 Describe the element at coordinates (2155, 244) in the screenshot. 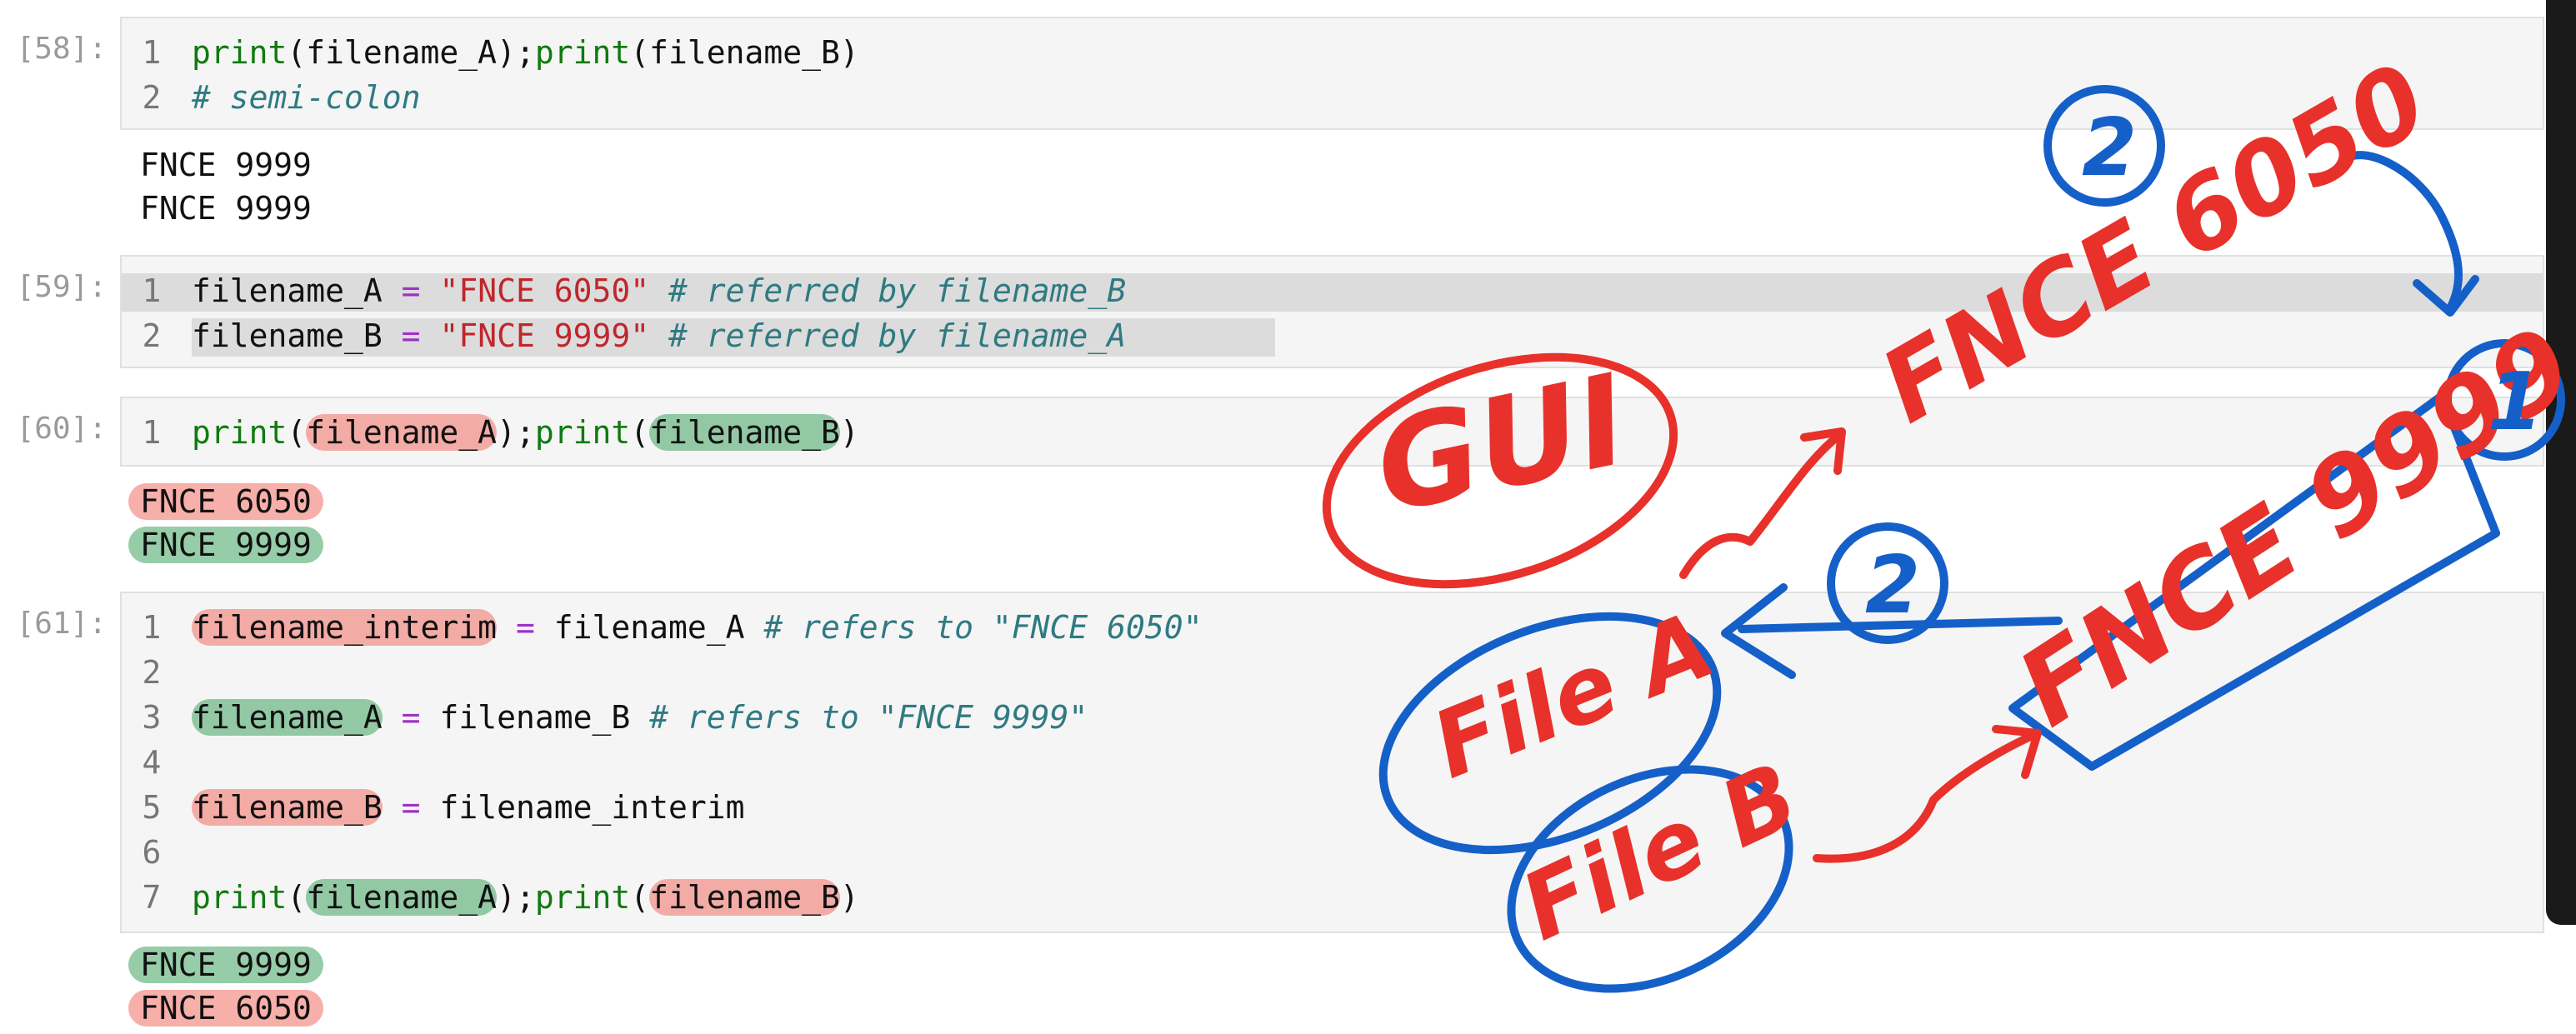

I see `fnce-6050-label: FNCE 6050` at that location.